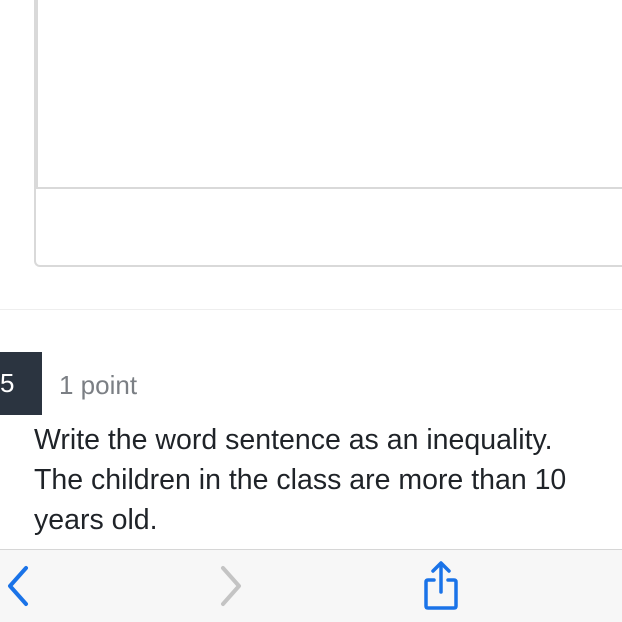  What do you see at coordinates (21, 383) in the screenshot?
I see `question-number-tab: 5` at bounding box center [21, 383].